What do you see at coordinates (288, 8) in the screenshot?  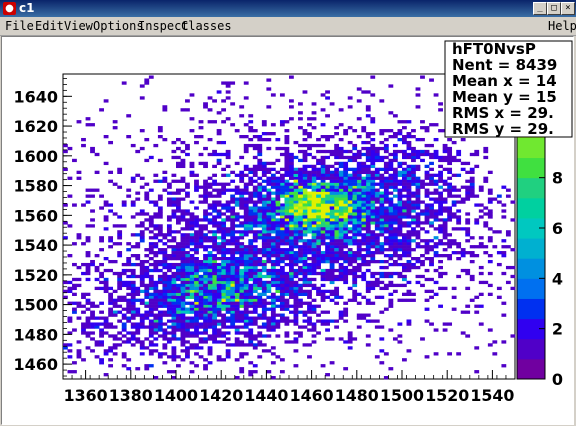 I see `title-bar: ● c1 _ □ ×` at bounding box center [288, 8].